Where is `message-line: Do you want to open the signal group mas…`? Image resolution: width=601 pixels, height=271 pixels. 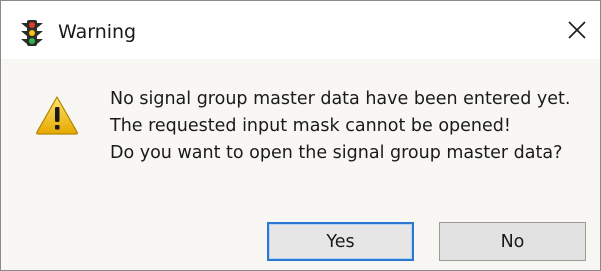 message-line: Do you want to open the signal group mas… is located at coordinates (336, 153).